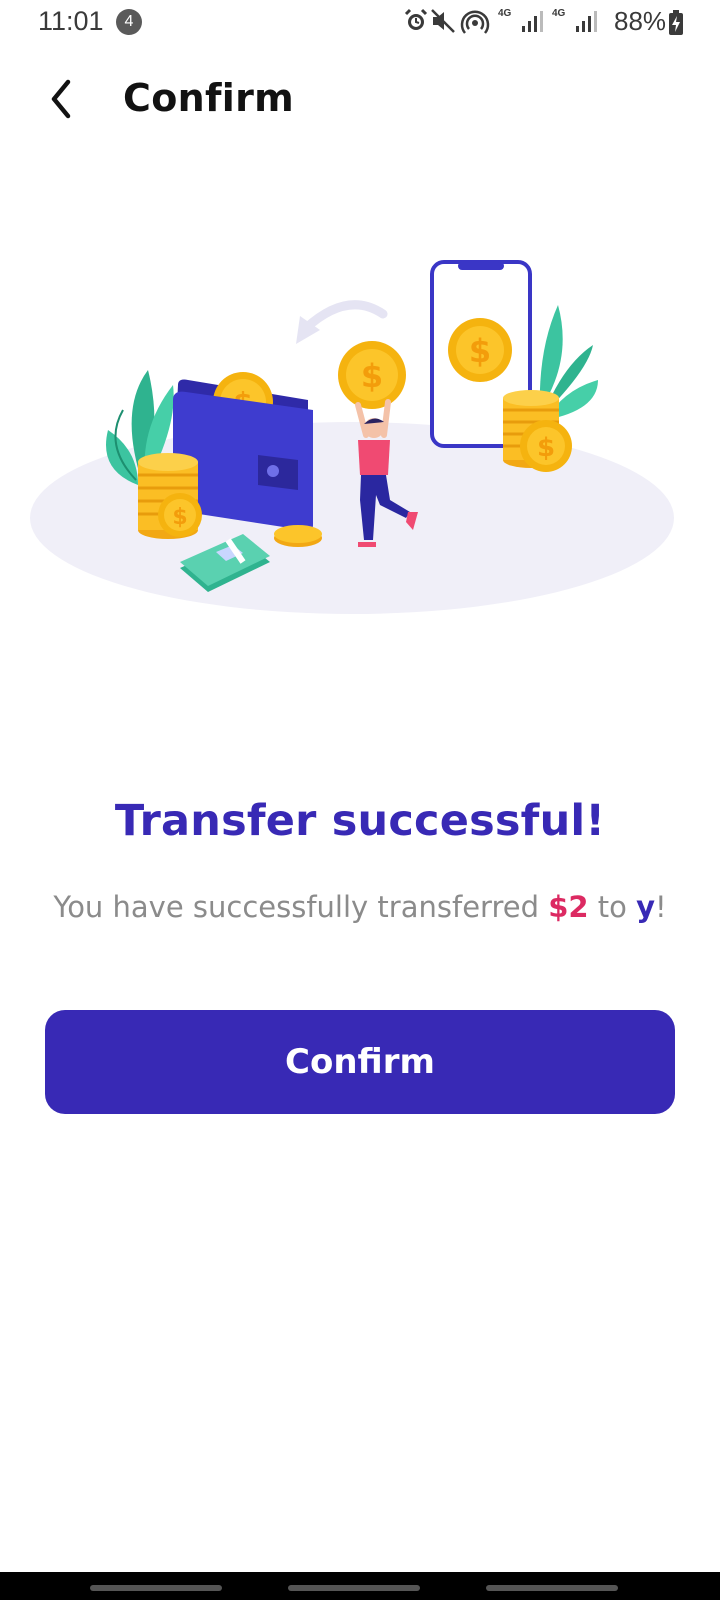 Image resolution: width=720 pixels, height=1600 pixels. I want to click on message-prefix: You have successfully transferred, so click(301, 907).